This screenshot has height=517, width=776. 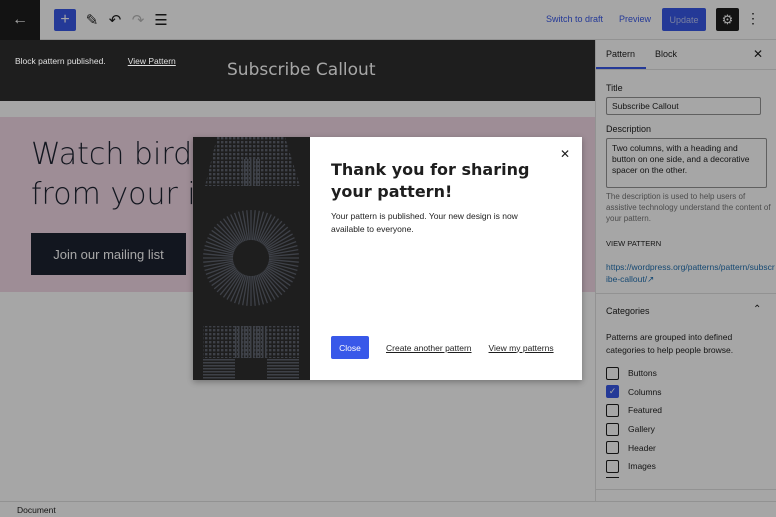 I want to click on decorative-pattern-illustration, so click(x=251, y=258).